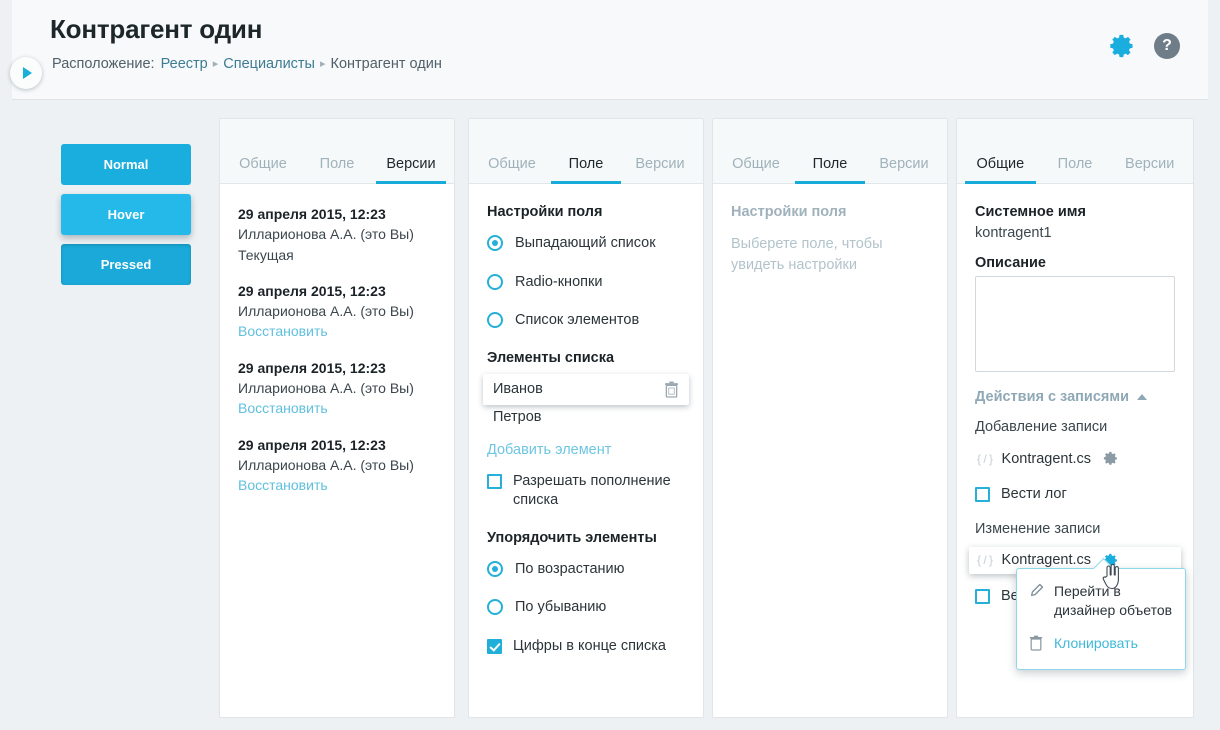 Image resolution: width=1220 pixels, height=730 pixels. What do you see at coordinates (559, 281) in the screenshot?
I see `radio-label: Radio-кнопки` at bounding box center [559, 281].